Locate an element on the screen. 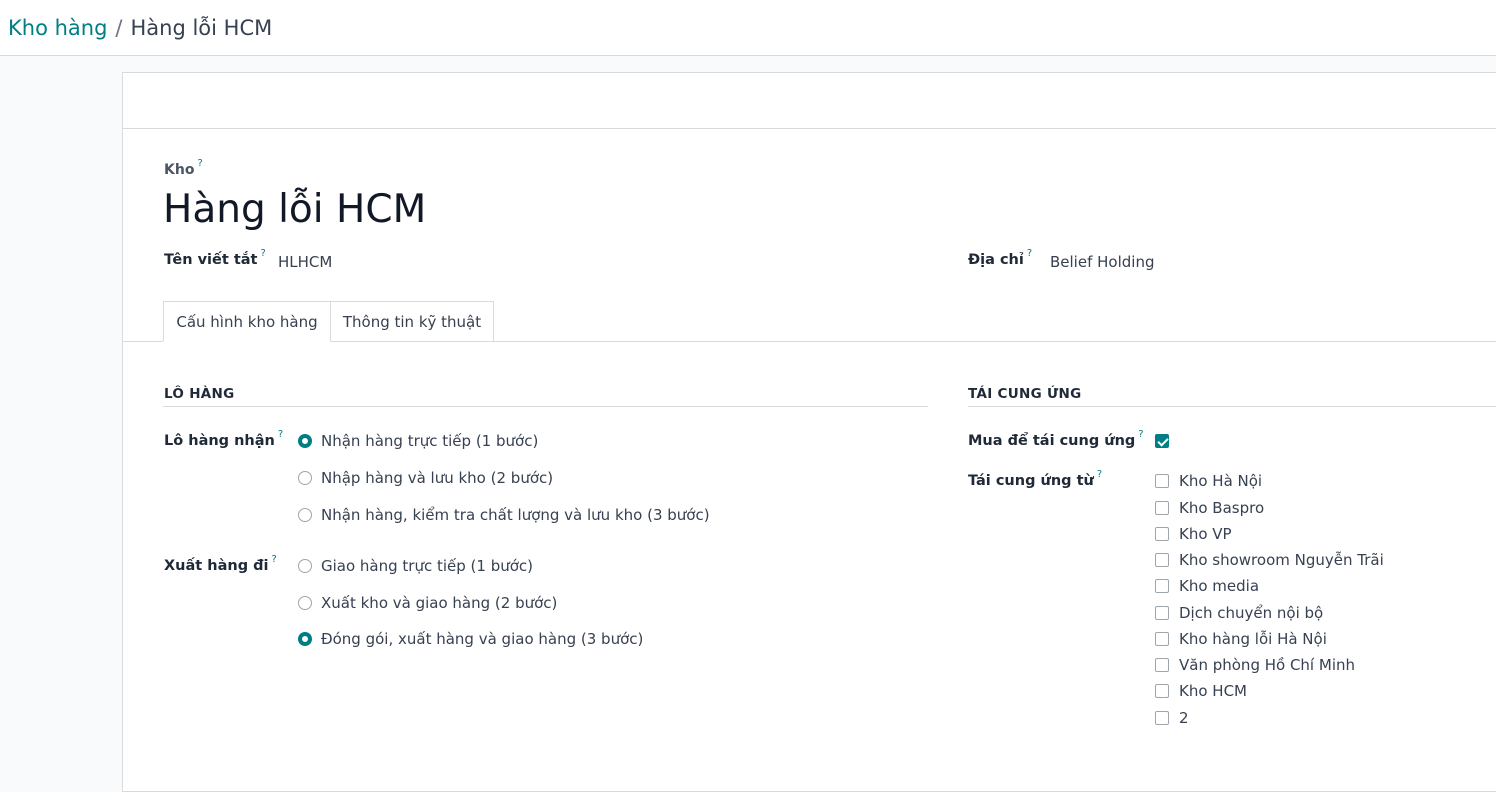  incoming-shipments-label: Lô hàng nhận? is located at coordinates (223, 439).